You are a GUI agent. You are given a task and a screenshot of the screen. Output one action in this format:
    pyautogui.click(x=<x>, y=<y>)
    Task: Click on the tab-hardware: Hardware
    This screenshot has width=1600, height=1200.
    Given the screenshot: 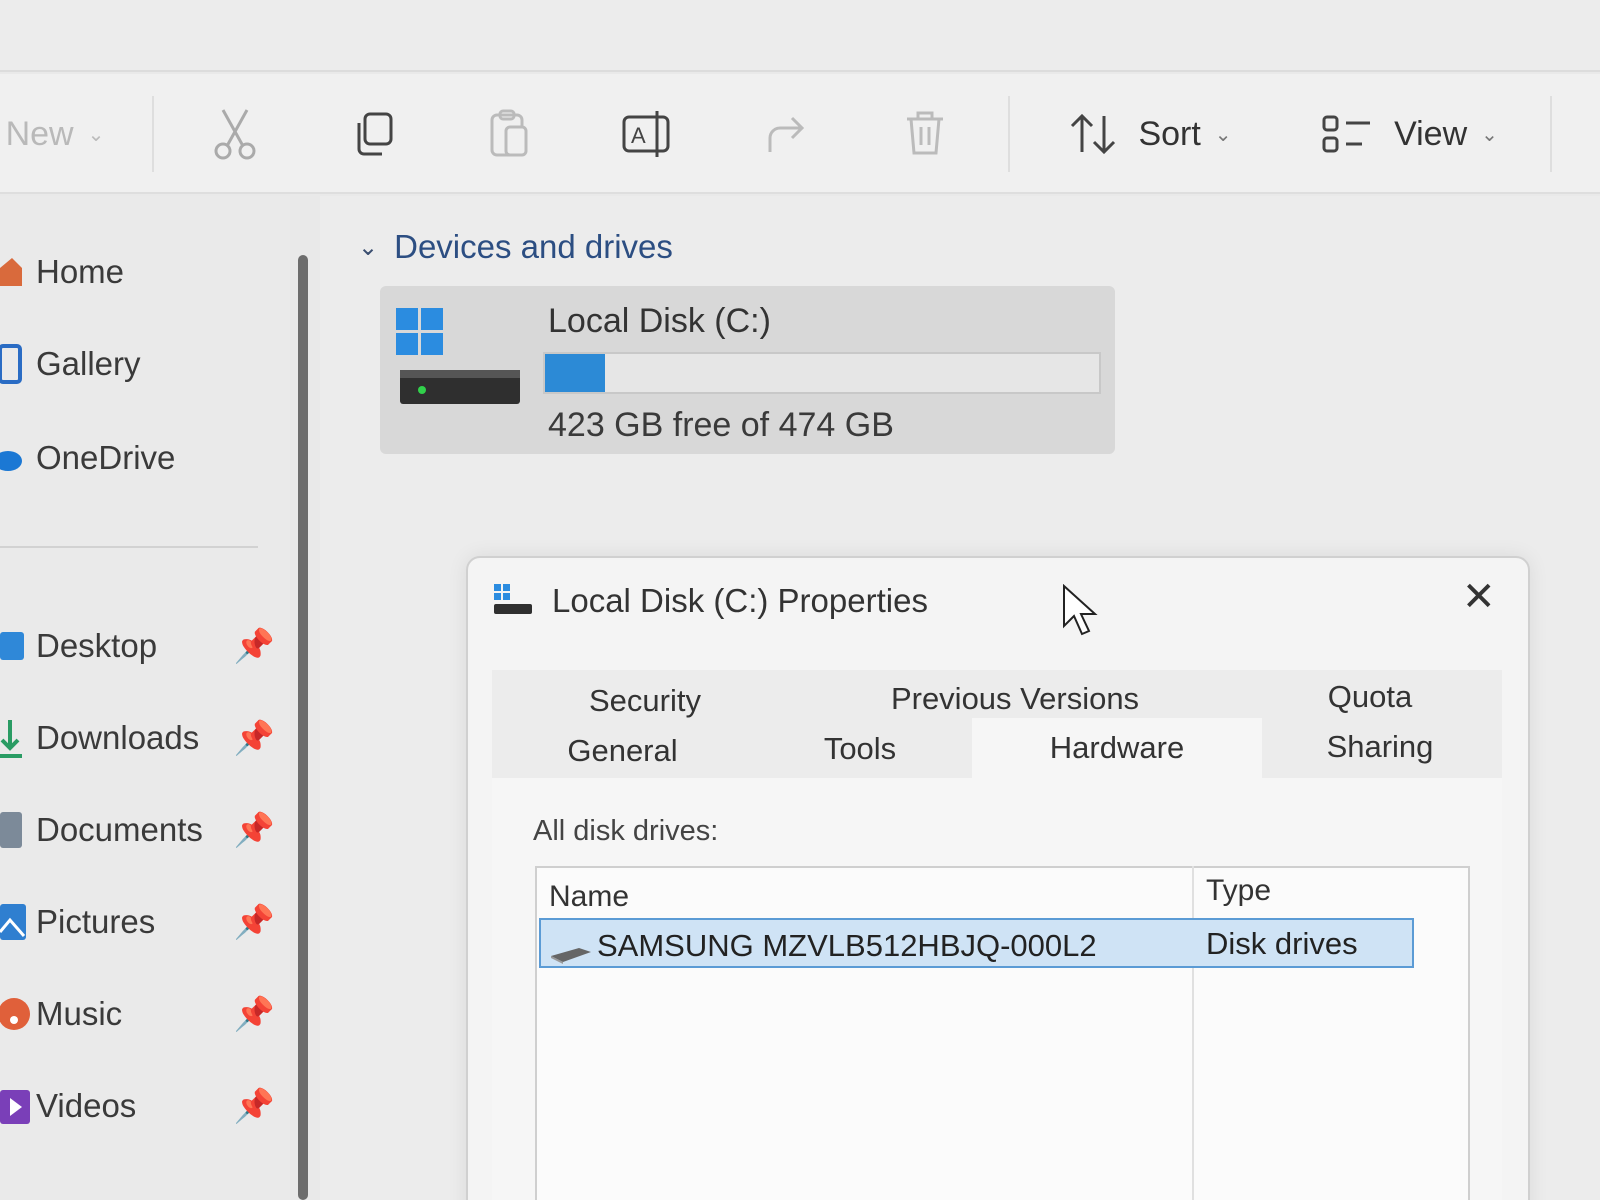 What is the action you would take?
    pyautogui.click(x=1117, y=748)
    